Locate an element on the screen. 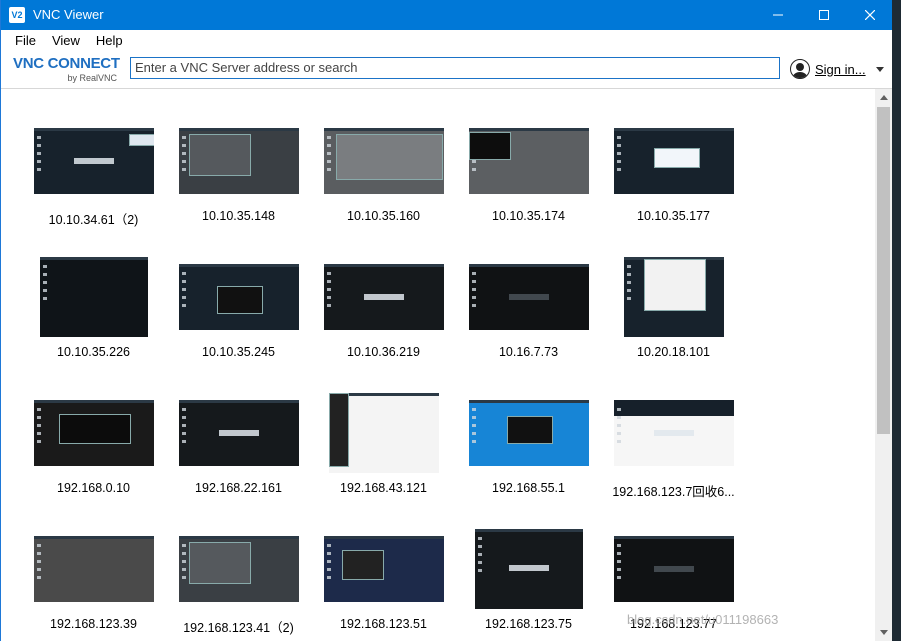 The image size is (901, 641). server-tile: 192.168.0.10 is located at coordinates (93, 458).